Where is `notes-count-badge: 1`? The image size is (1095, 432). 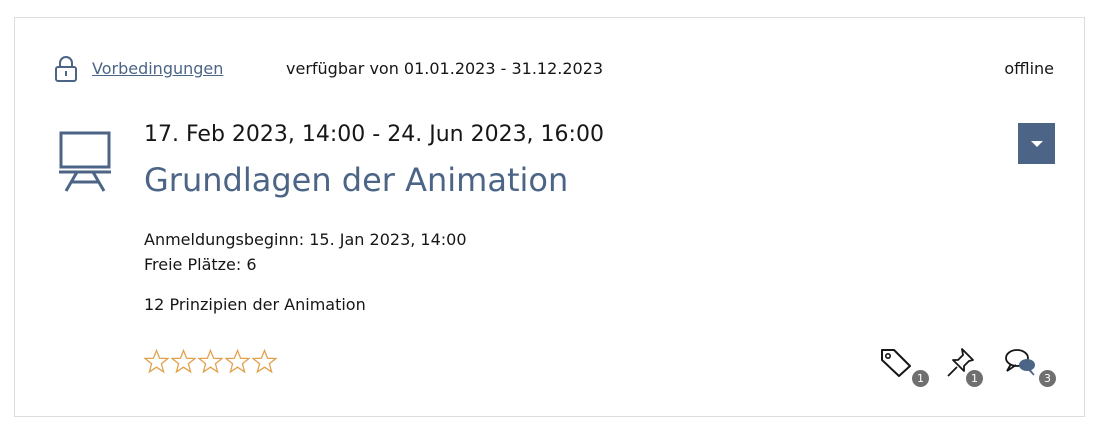 notes-count-badge: 1 is located at coordinates (974, 378).